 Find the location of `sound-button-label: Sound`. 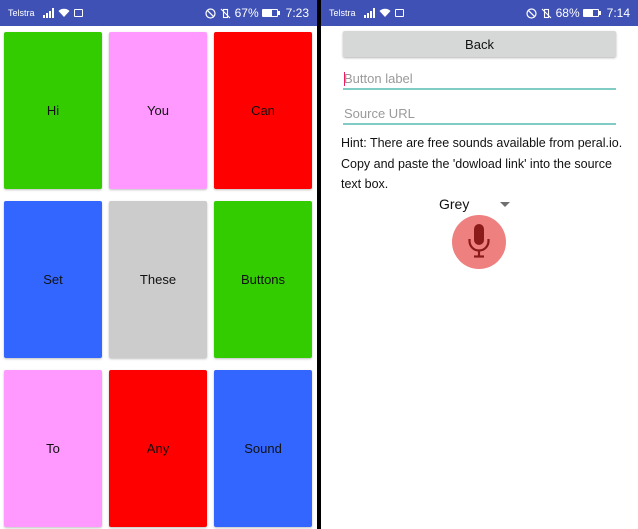

sound-button-label: Sound is located at coordinates (263, 448).